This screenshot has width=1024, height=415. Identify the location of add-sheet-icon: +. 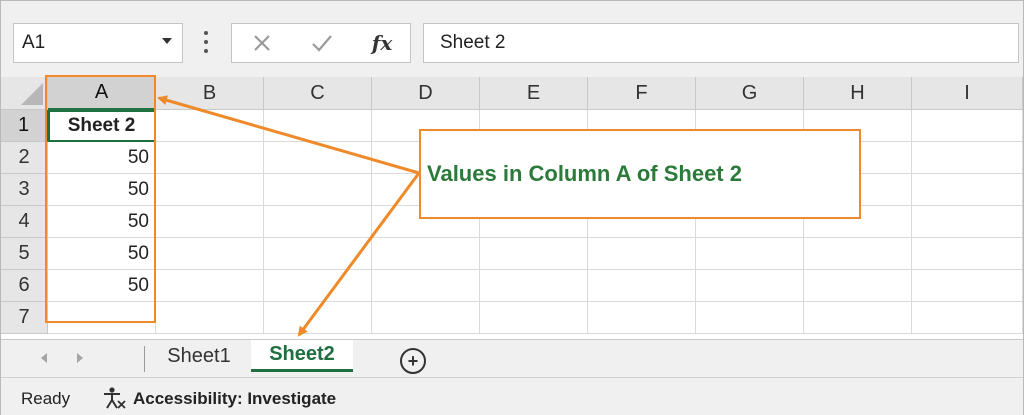
(413, 361).